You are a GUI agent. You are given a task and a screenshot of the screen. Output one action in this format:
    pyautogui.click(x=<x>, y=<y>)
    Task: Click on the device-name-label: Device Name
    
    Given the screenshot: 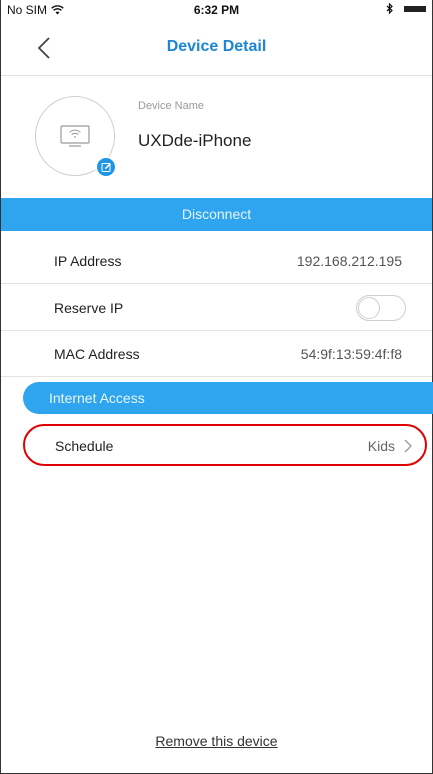 What is the action you would take?
    pyautogui.click(x=171, y=106)
    